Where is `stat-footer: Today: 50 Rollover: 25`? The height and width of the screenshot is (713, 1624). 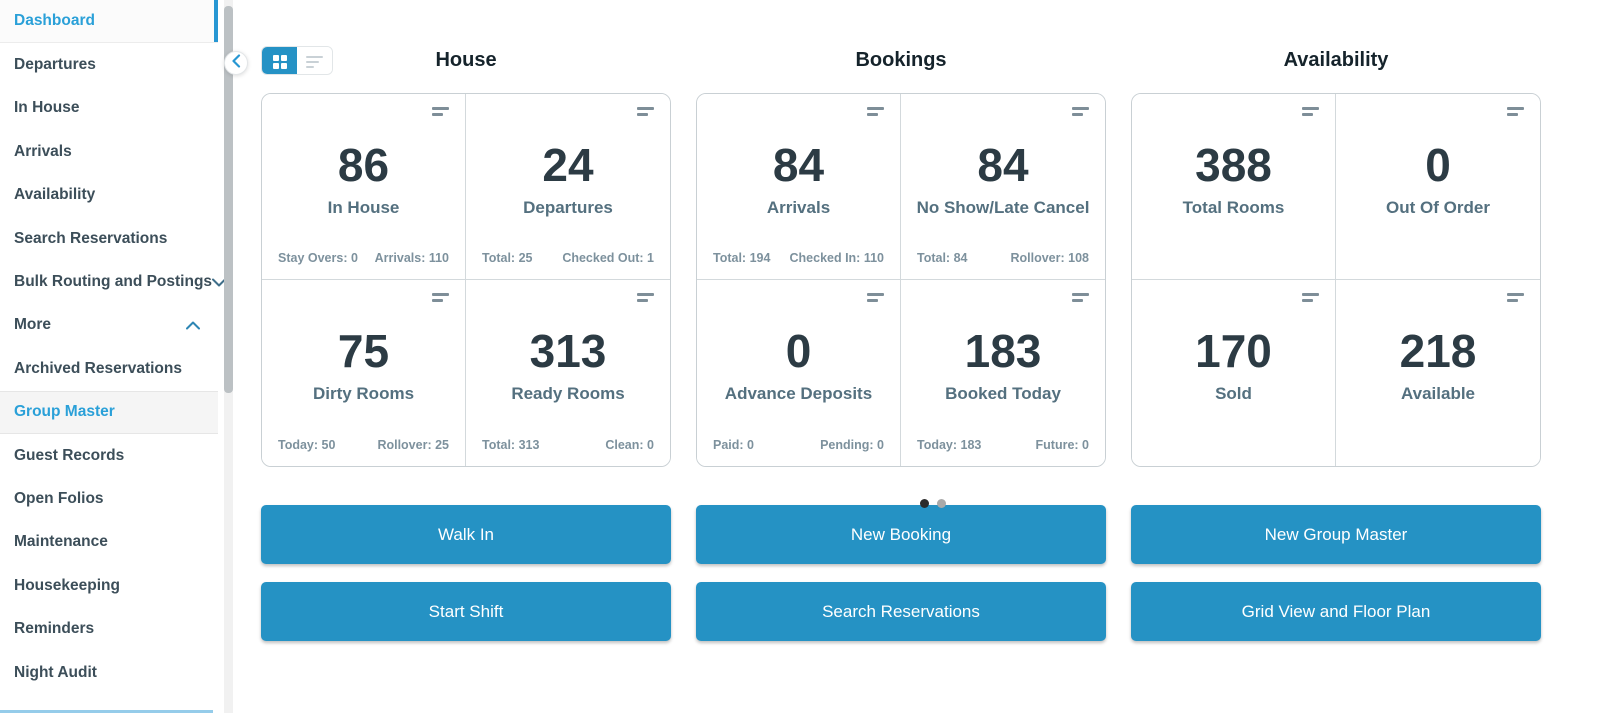 stat-footer: Today: 50 Rollover: 25 is located at coordinates (363, 445).